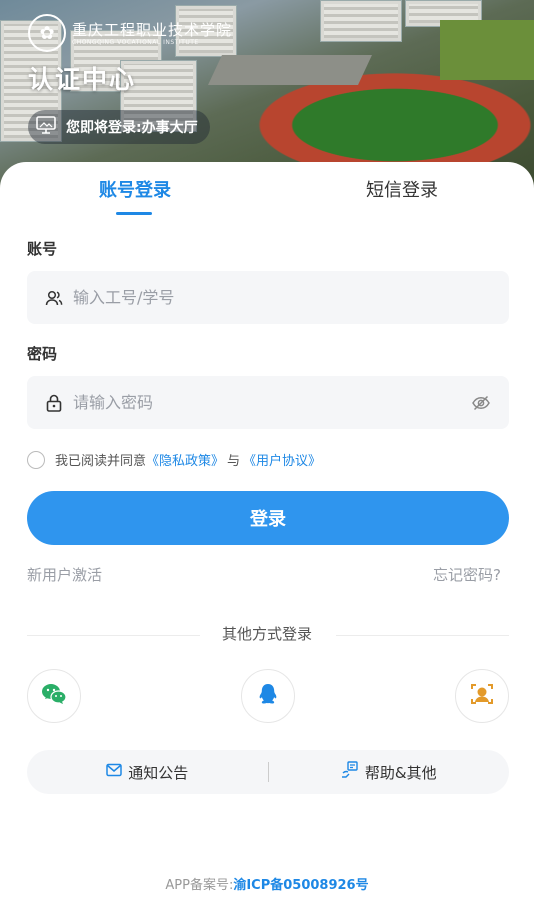 The width and height of the screenshot is (534, 916). What do you see at coordinates (268, 518) in the screenshot?
I see `login-button: 登录` at bounding box center [268, 518].